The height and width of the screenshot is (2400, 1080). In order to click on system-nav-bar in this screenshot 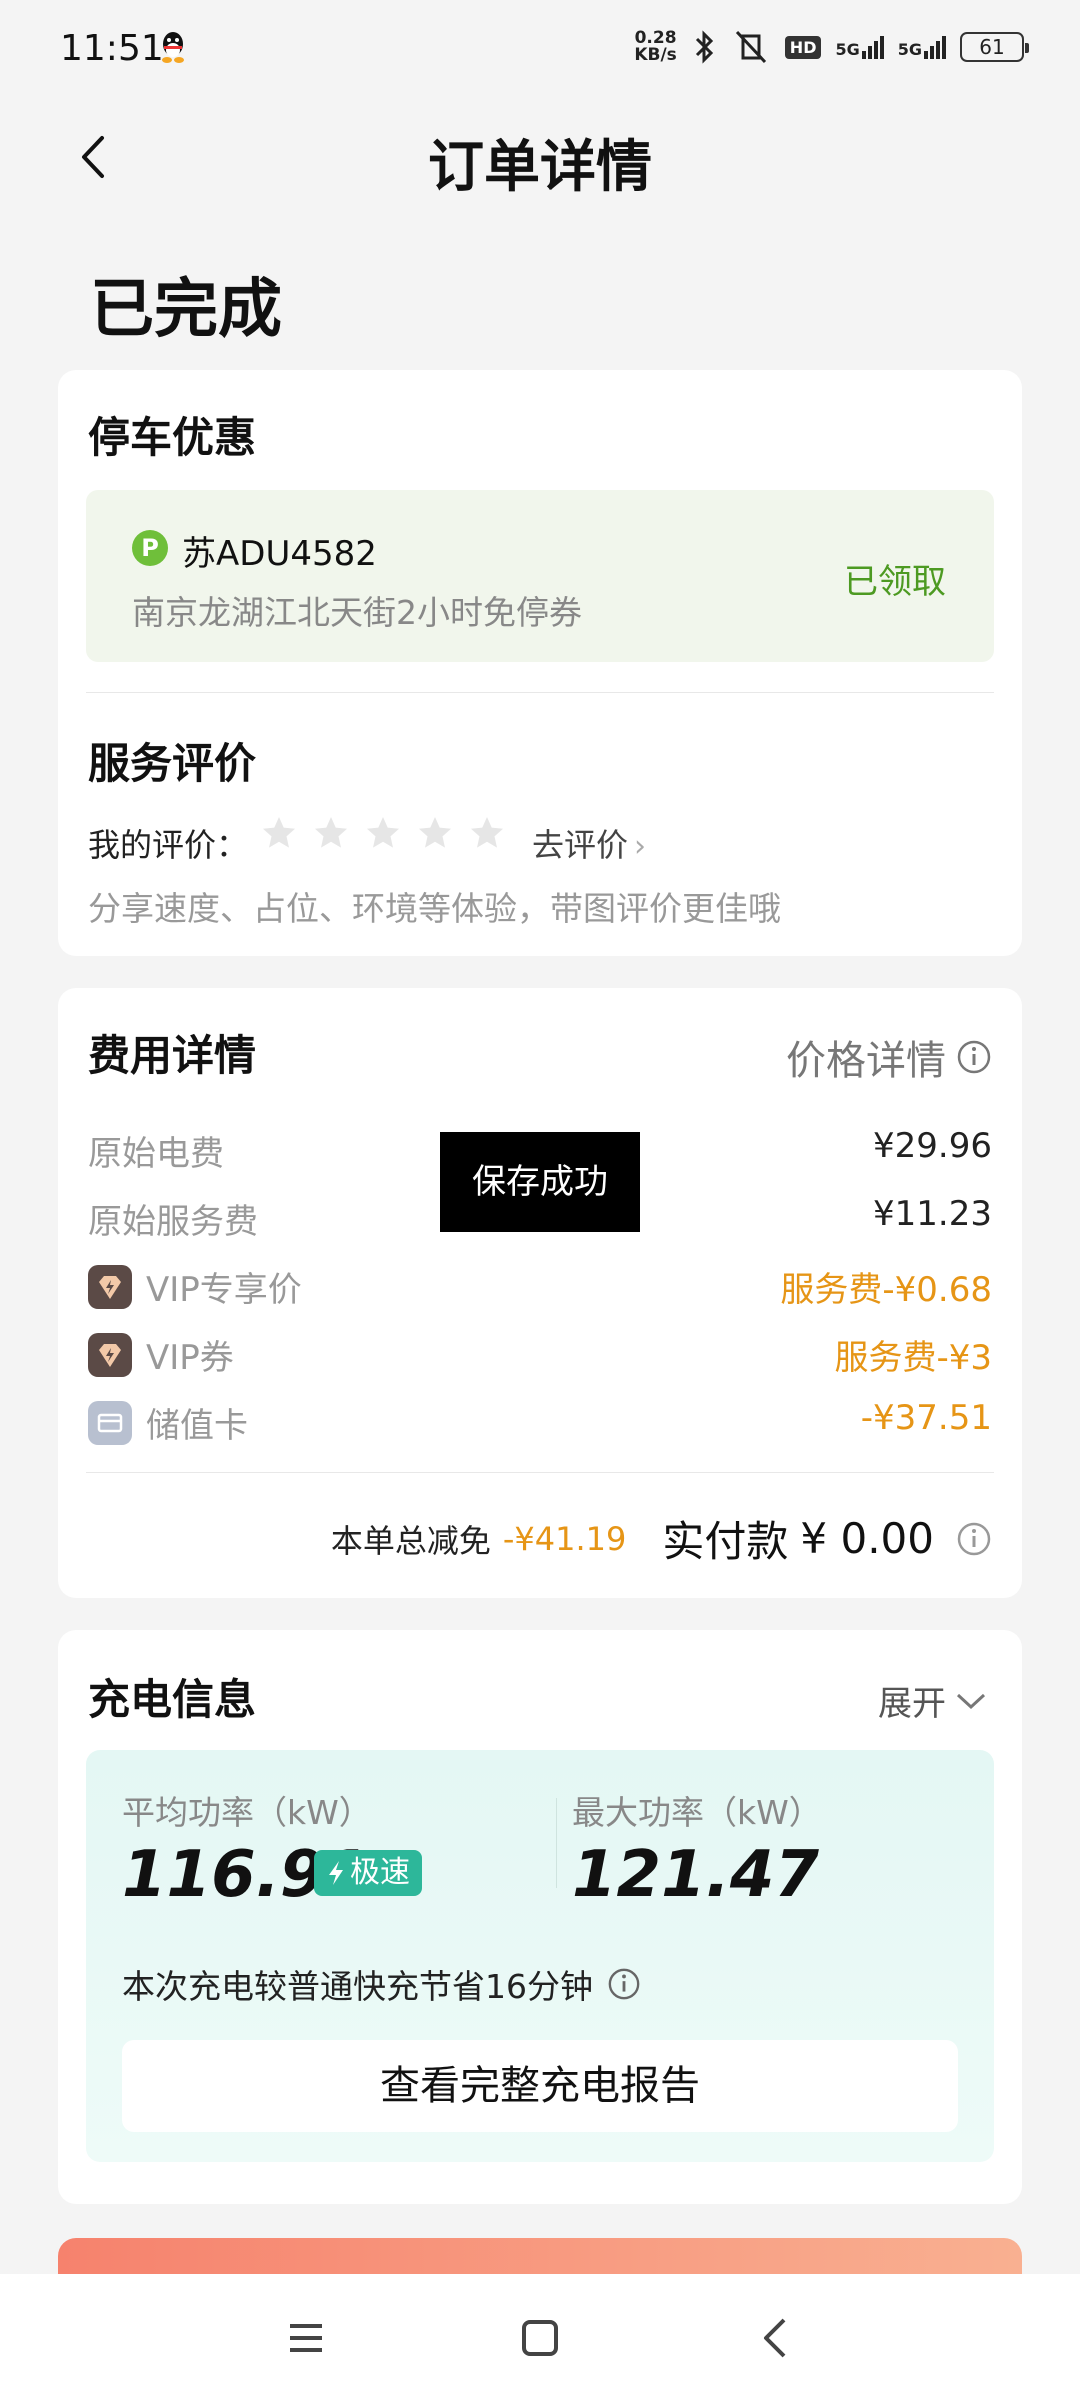, I will do `click(540, 2337)`.